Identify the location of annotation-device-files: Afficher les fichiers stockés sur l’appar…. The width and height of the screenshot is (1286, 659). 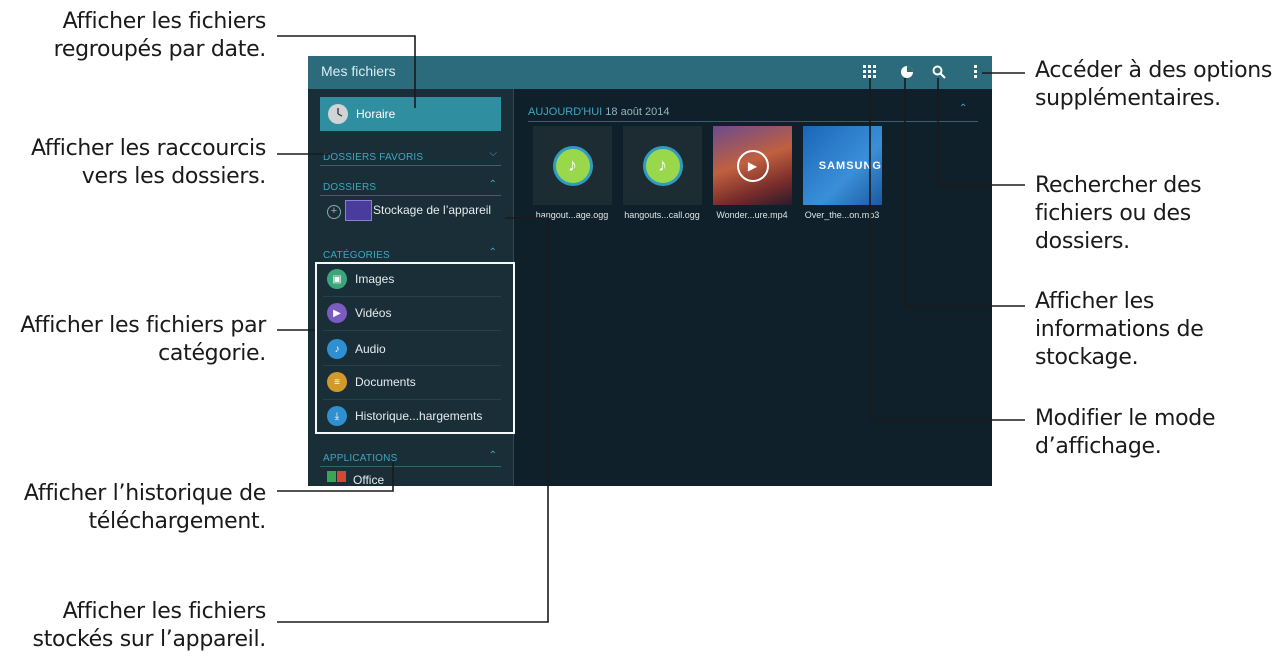
(149, 625).